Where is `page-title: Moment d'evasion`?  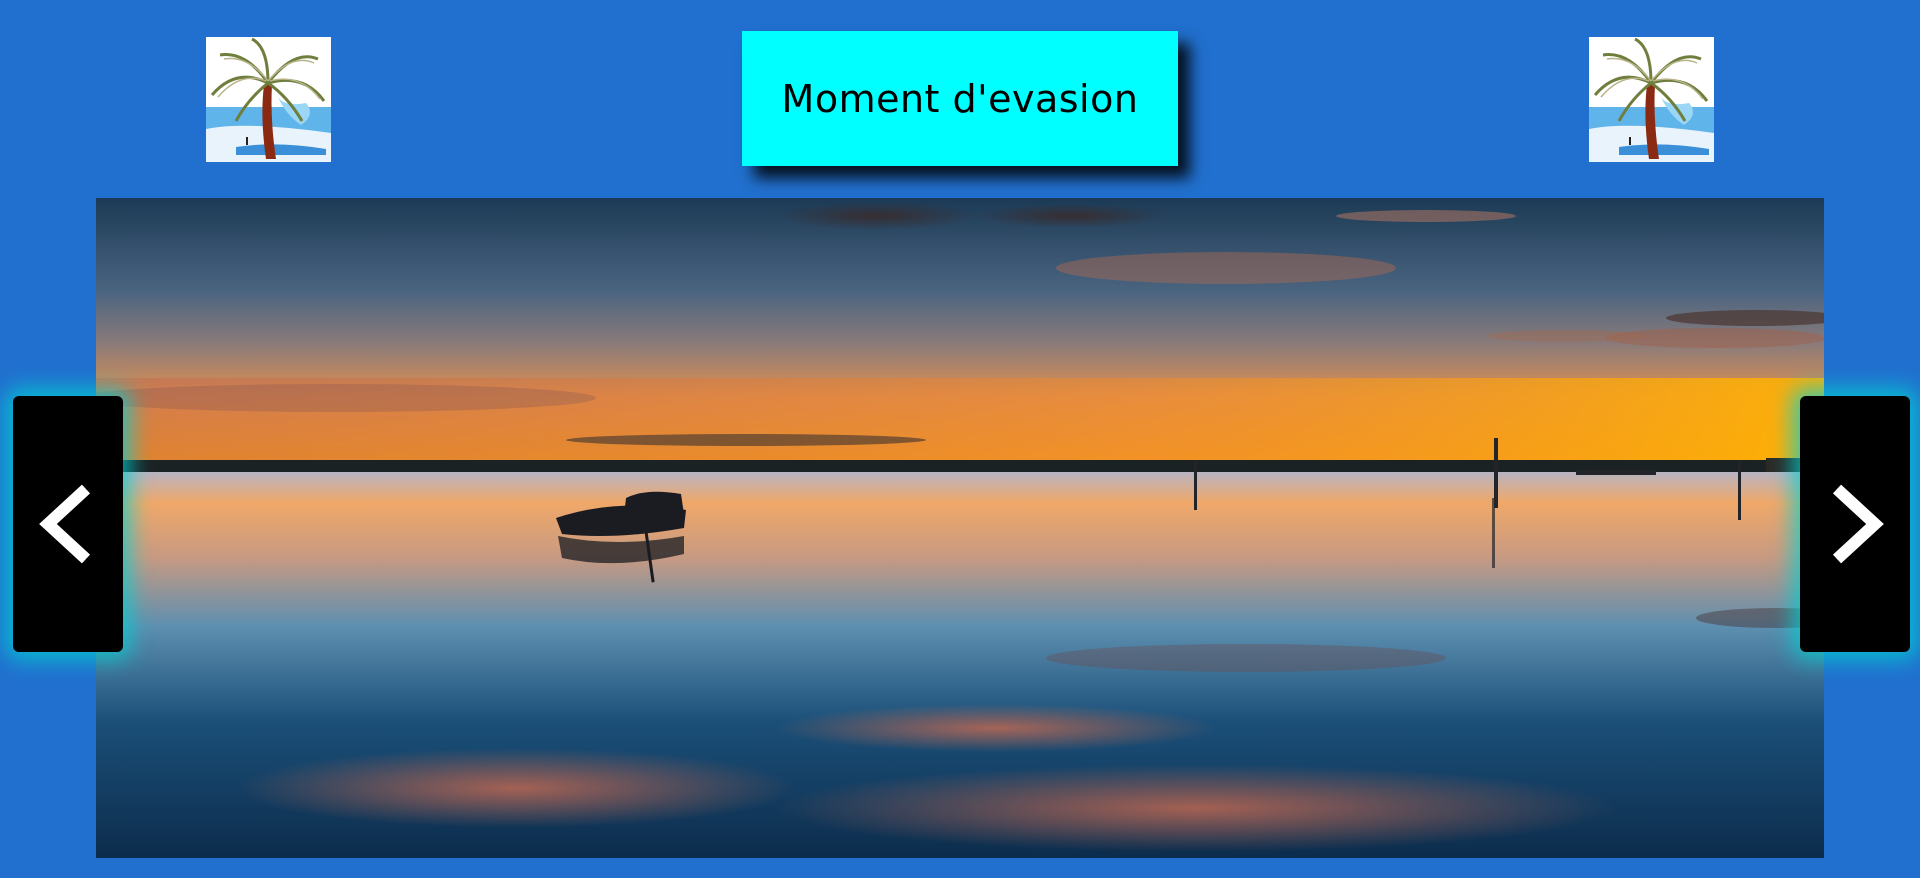 page-title: Moment d'evasion is located at coordinates (960, 98).